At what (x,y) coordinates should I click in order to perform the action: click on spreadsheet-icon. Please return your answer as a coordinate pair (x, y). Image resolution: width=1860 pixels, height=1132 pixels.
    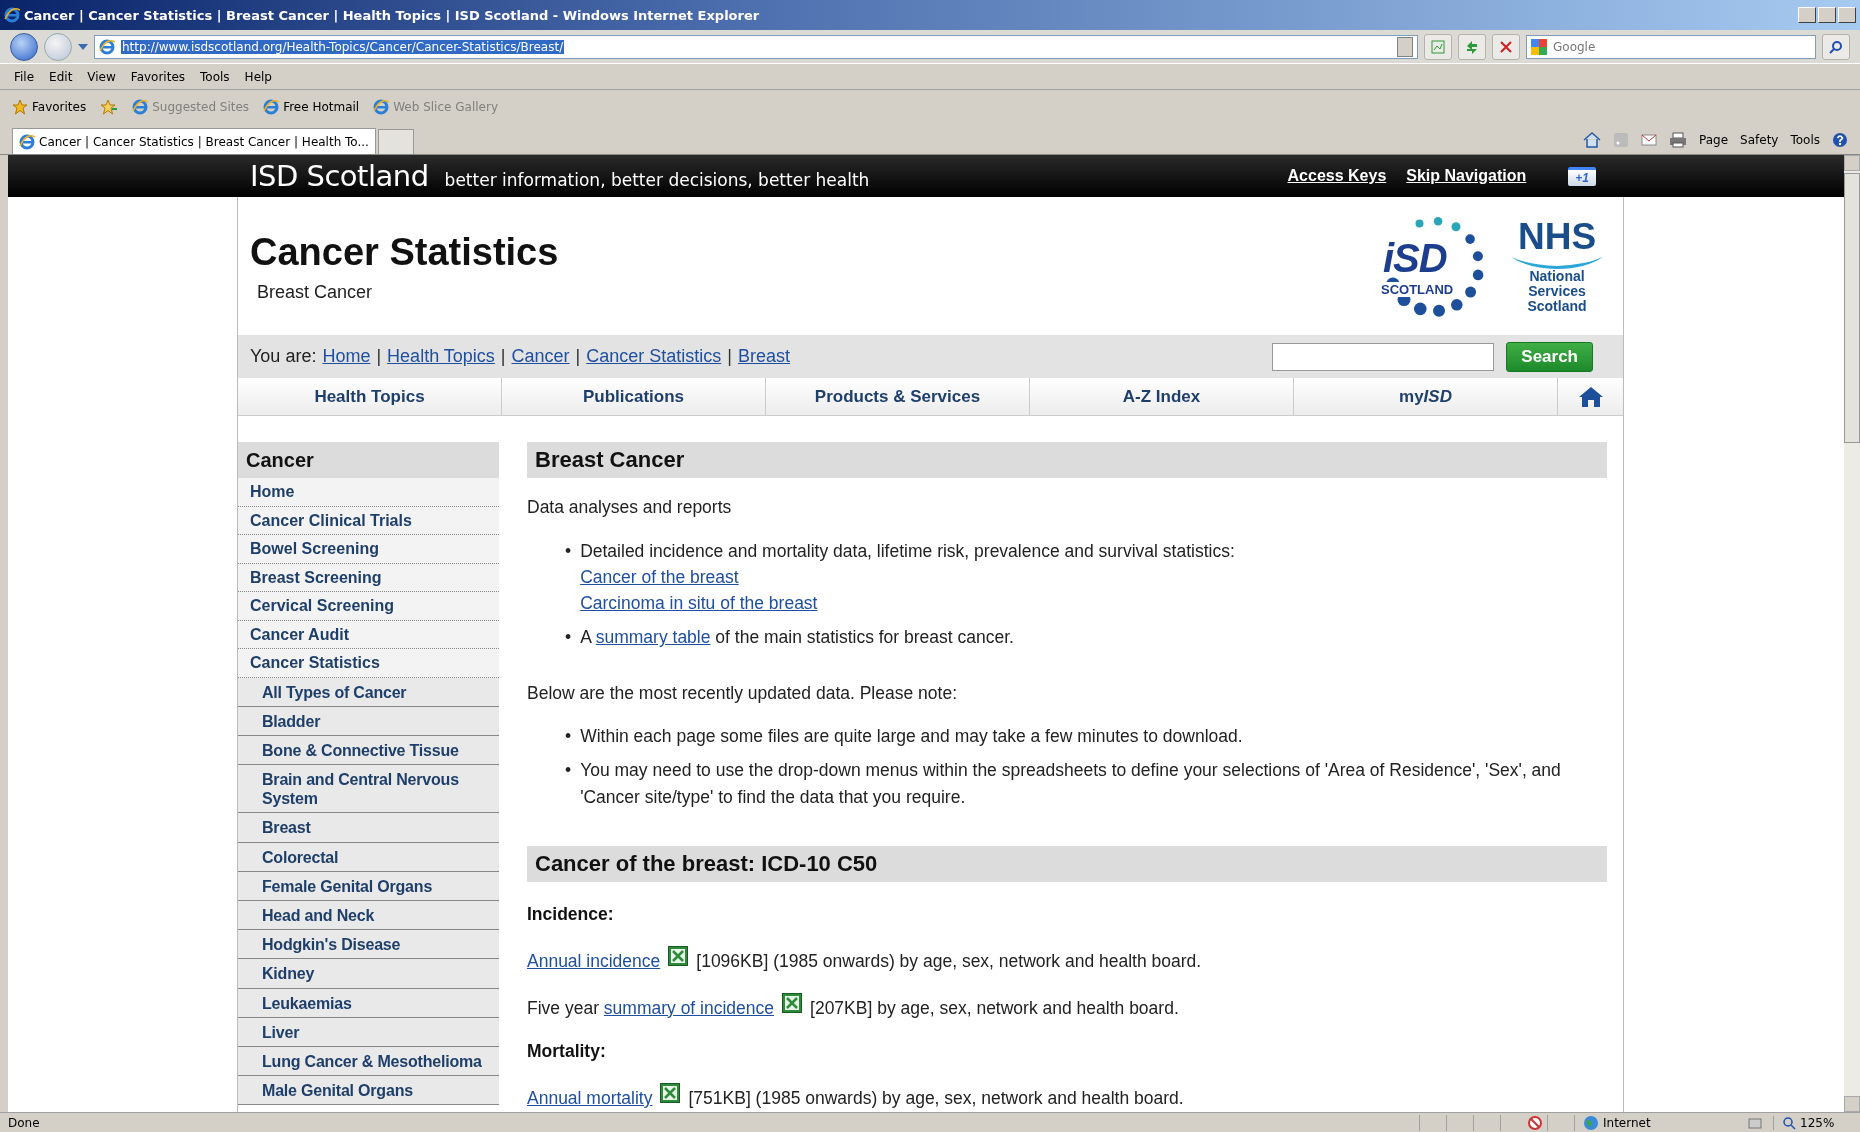
    Looking at the image, I should click on (670, 1093).